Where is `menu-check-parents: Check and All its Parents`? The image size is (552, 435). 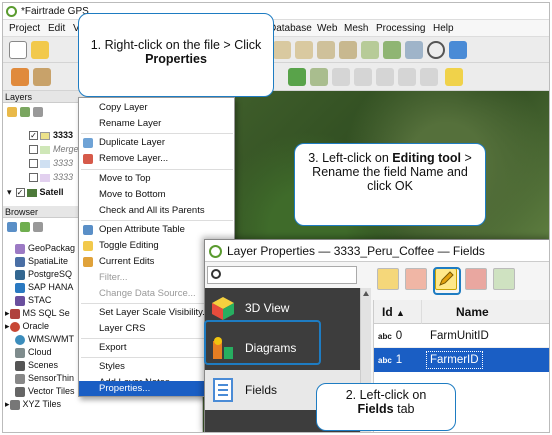 menu-check-parents: Check and All its Parents is located at coordinates (156, 211).